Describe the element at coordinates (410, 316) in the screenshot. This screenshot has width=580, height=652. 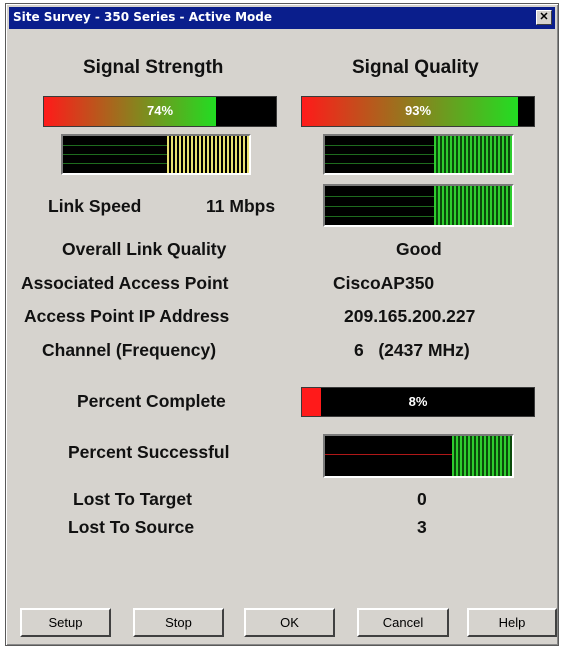
I see `ap-ip-value: 209.165.200.227` at that location.